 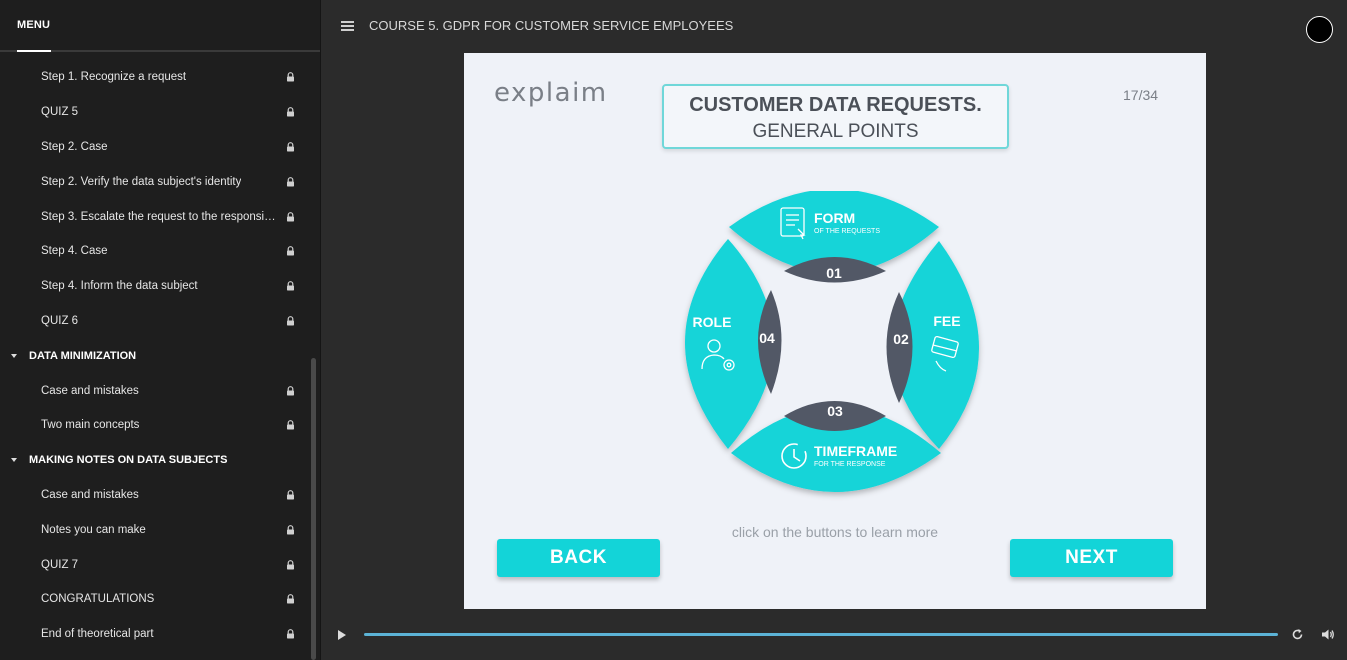 I want to click on timeframe-number: 03, so click(x=835, y=411).